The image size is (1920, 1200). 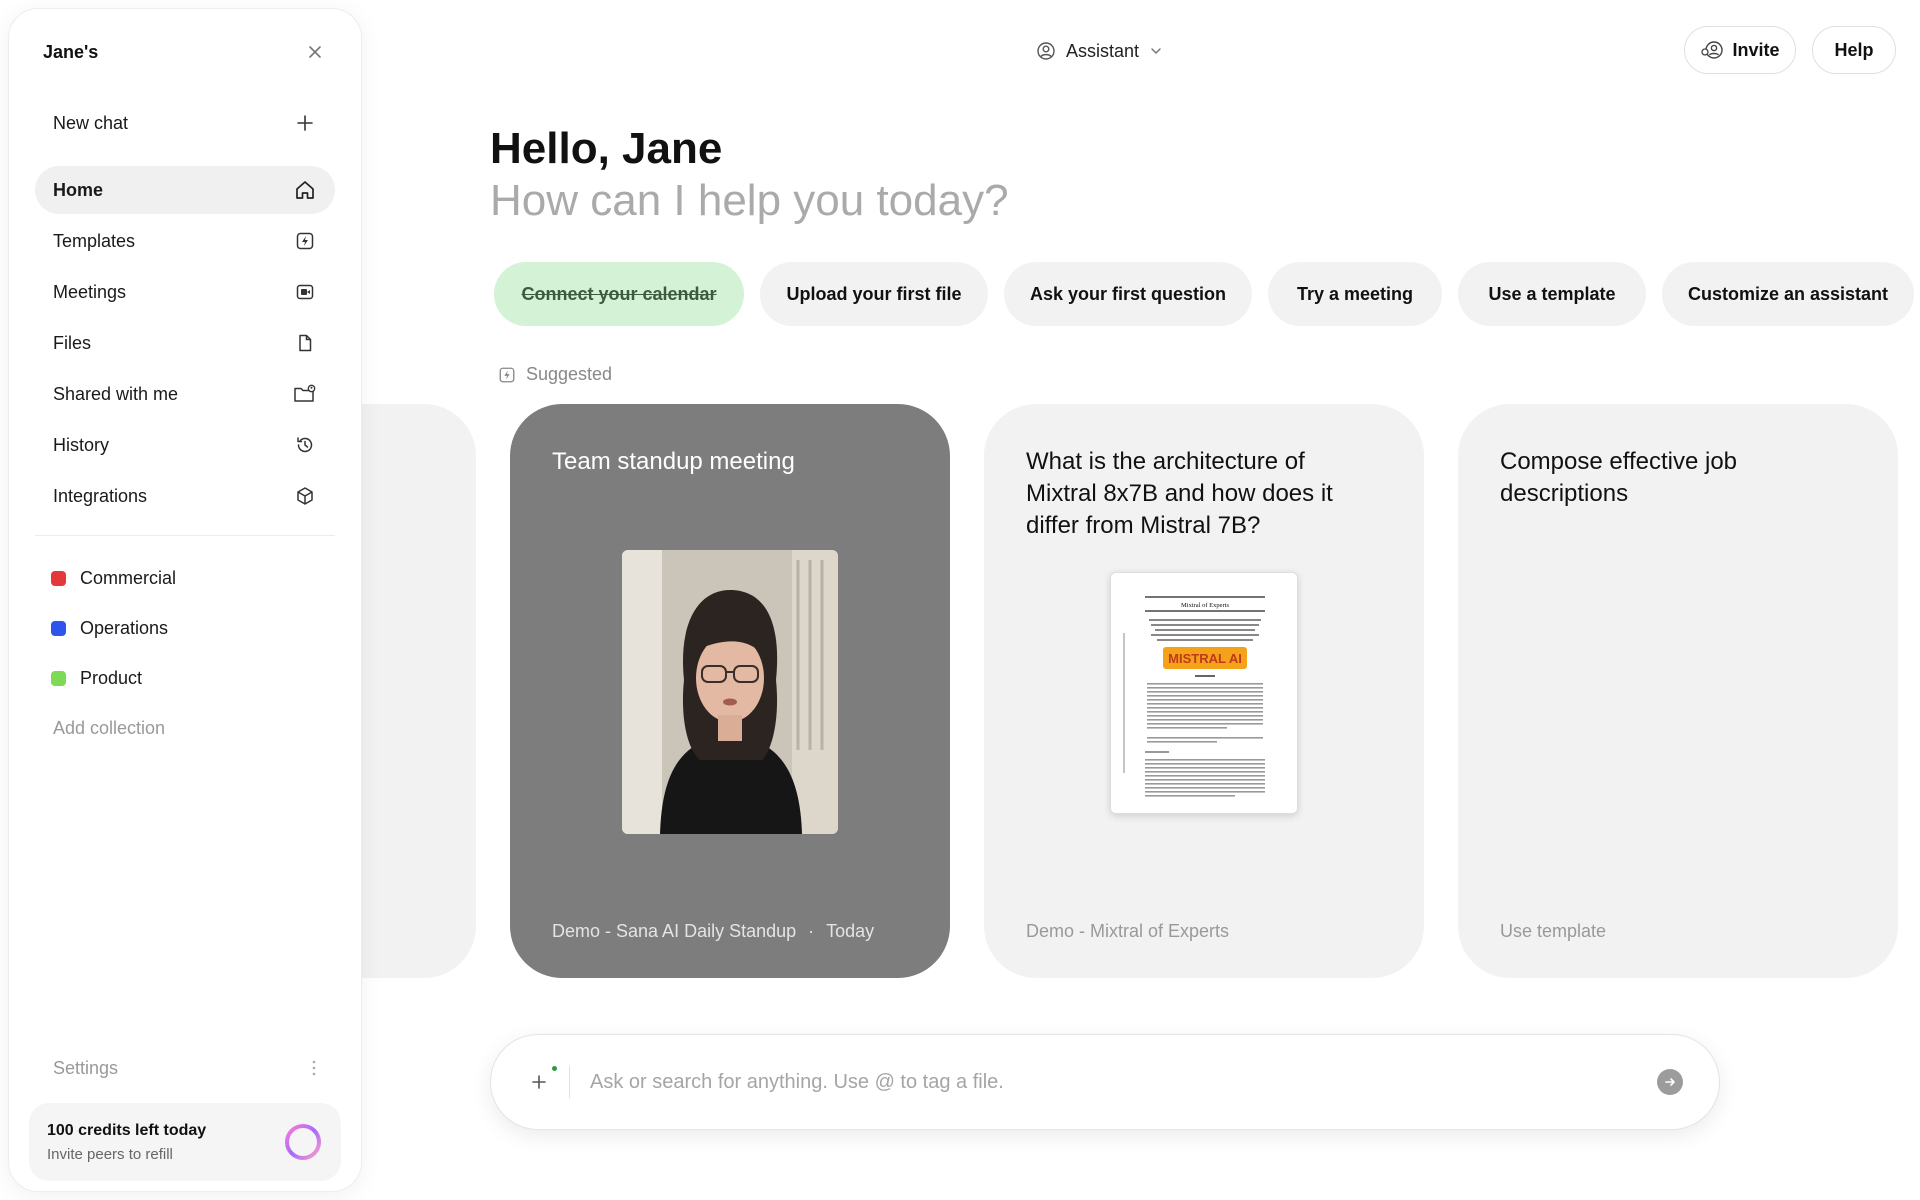 I want to click on card-footer: Demo - Sana AI Daily Standup · Today, so click(x=713, y=931).